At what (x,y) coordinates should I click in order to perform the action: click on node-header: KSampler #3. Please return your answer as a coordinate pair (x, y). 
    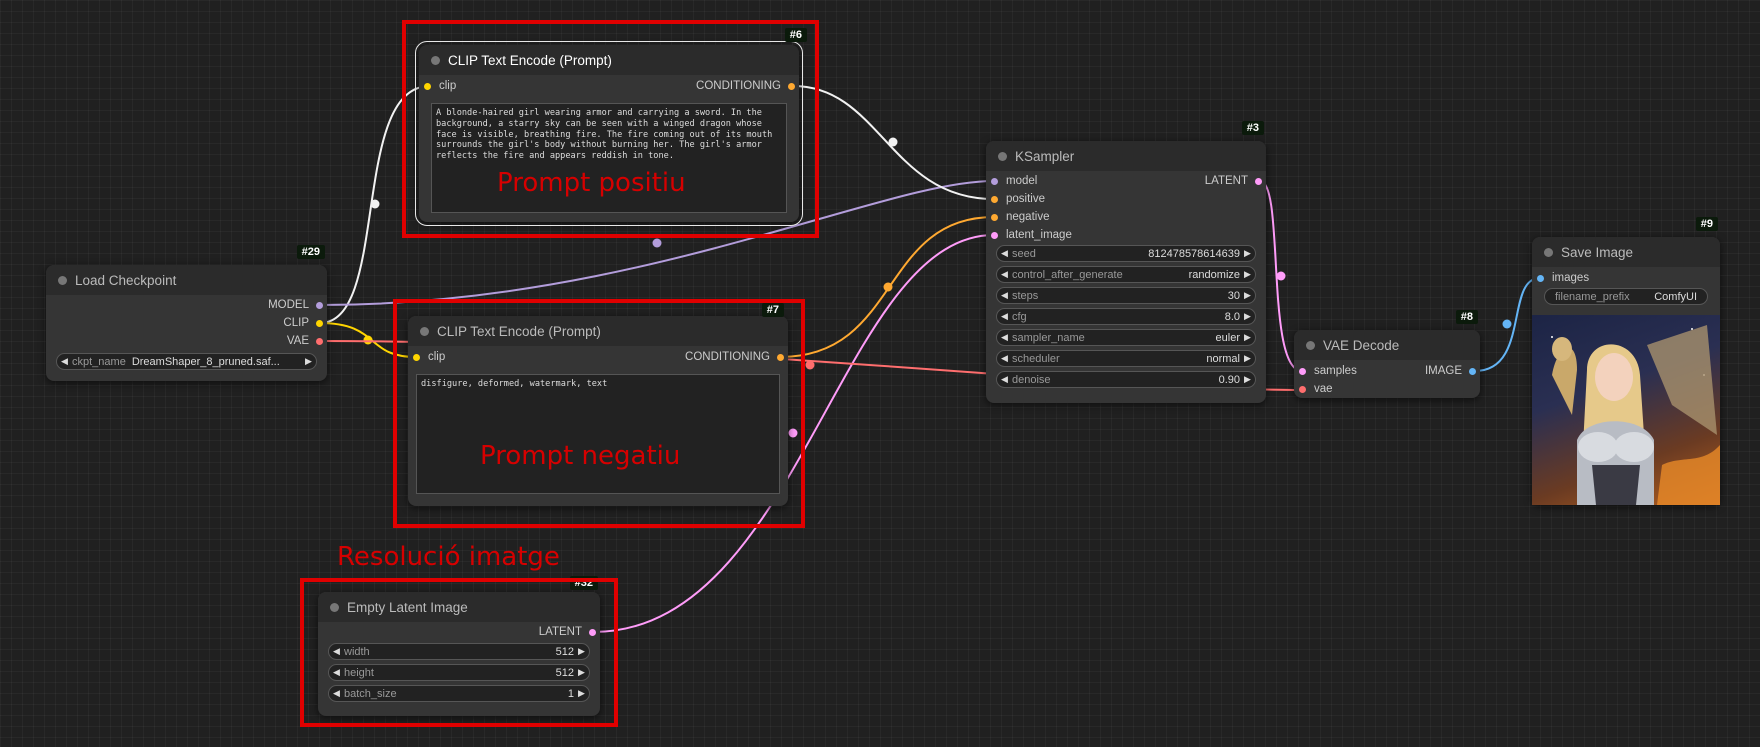
    Looking at the image, I should click on (1126, 146).